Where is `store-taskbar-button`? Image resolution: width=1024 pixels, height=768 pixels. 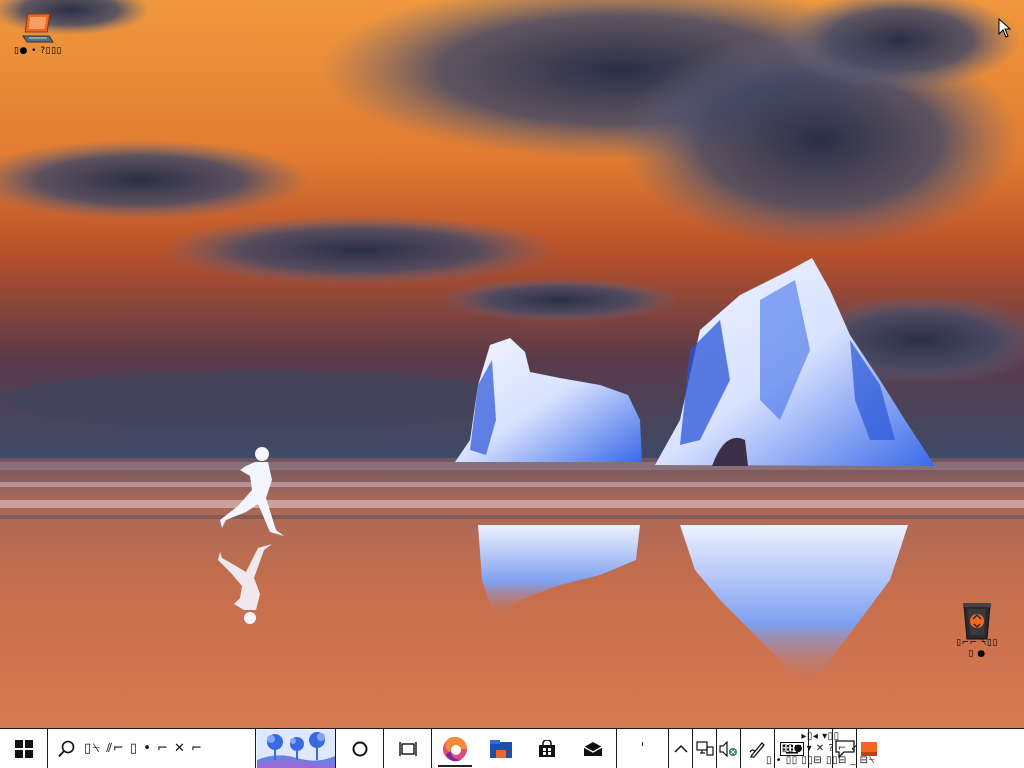
store-taskbar-button is located at coordinates (547, 748).